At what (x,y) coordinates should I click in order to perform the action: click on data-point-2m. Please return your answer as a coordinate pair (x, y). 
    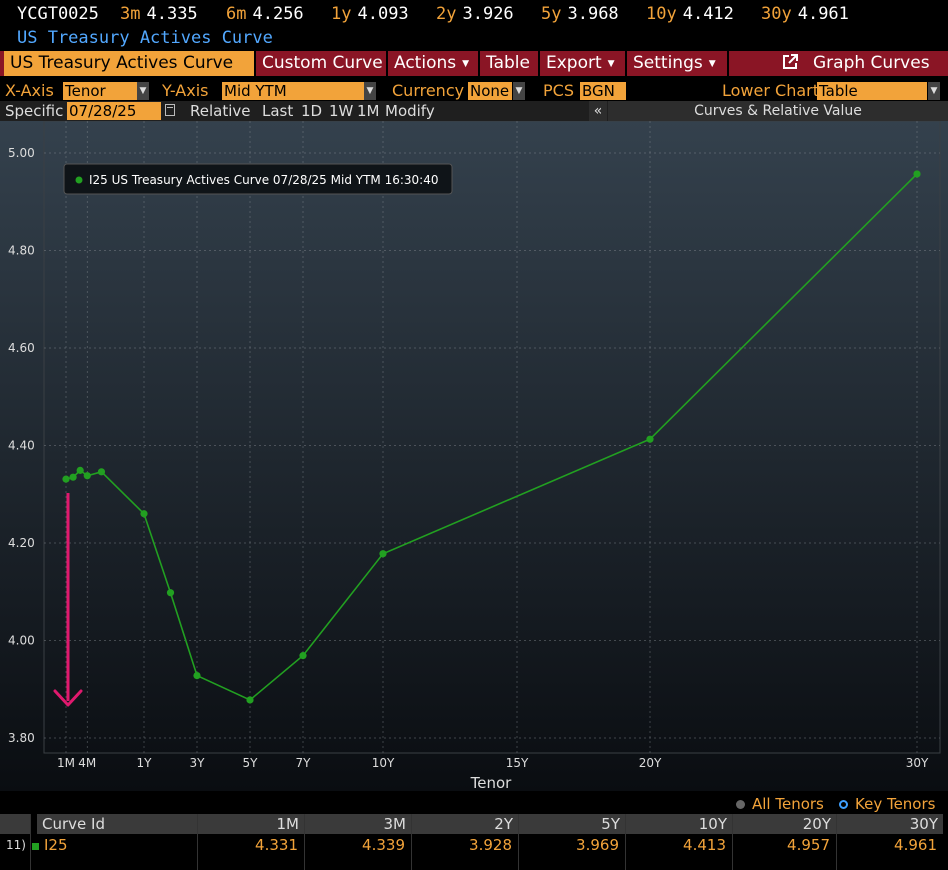
    Looking at the image, I should click on (73, 477).